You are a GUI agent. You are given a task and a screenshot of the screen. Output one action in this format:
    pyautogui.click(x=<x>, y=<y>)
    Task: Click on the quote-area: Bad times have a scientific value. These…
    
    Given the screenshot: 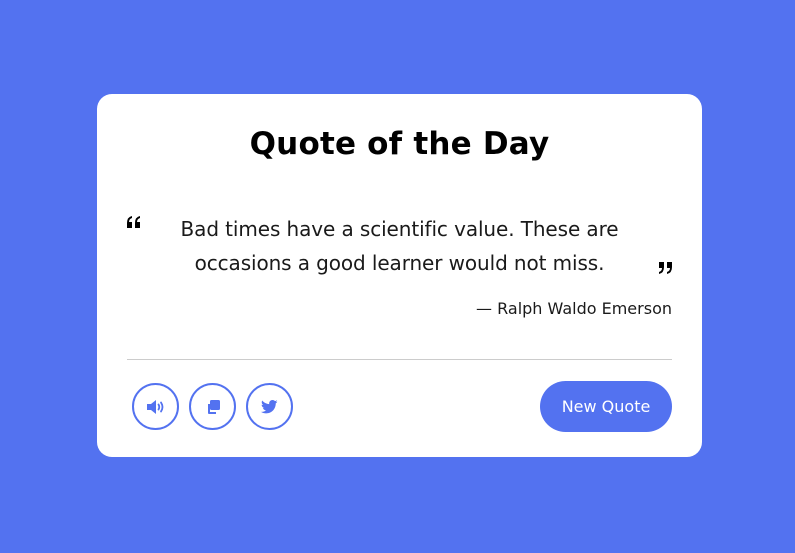 What is the action you would take?
    pyautogui.click(x=399, y=247)
    